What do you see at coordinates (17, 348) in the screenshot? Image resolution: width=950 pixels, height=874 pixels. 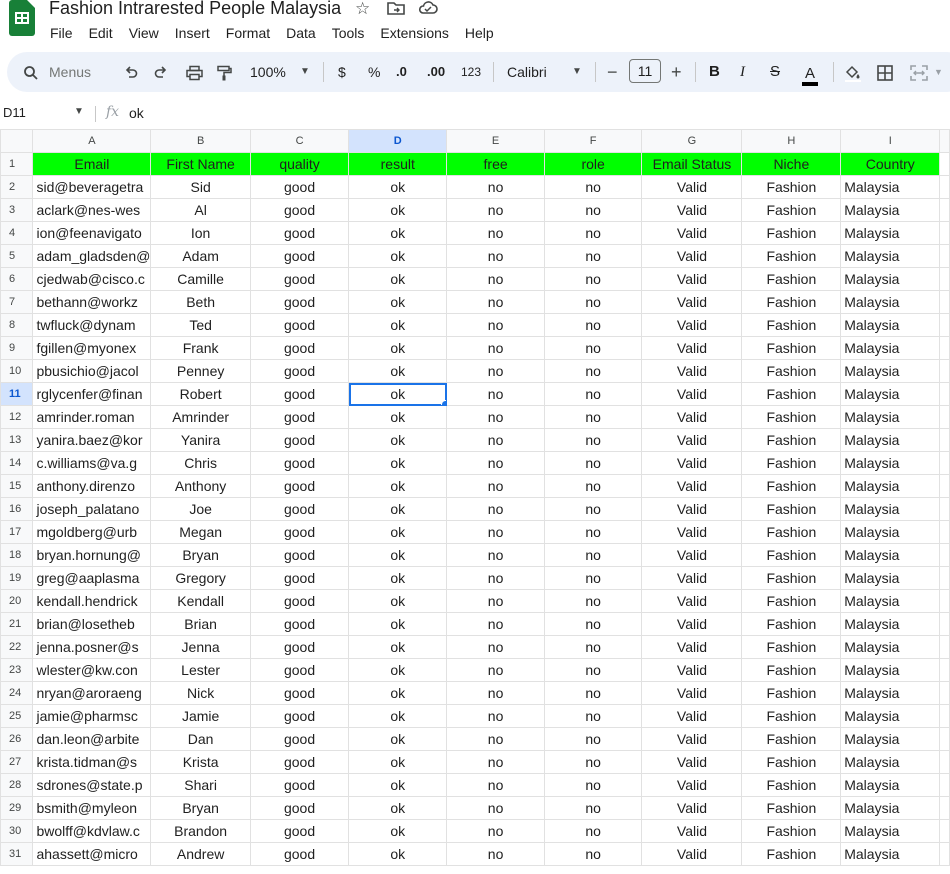 I see `row-header: 9` at bounding box center [17, 348].